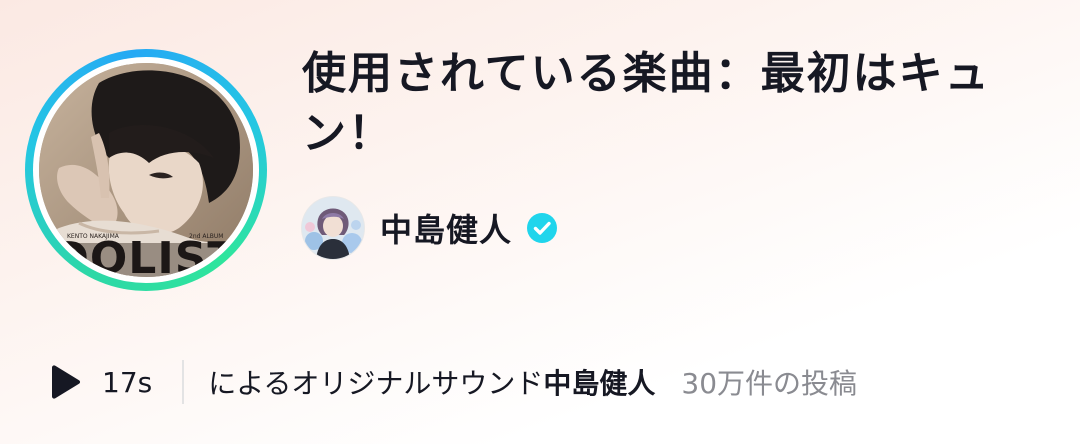 This screenshot has width=1080, height=444. I want to click on author-avatar, so click(333, 228).